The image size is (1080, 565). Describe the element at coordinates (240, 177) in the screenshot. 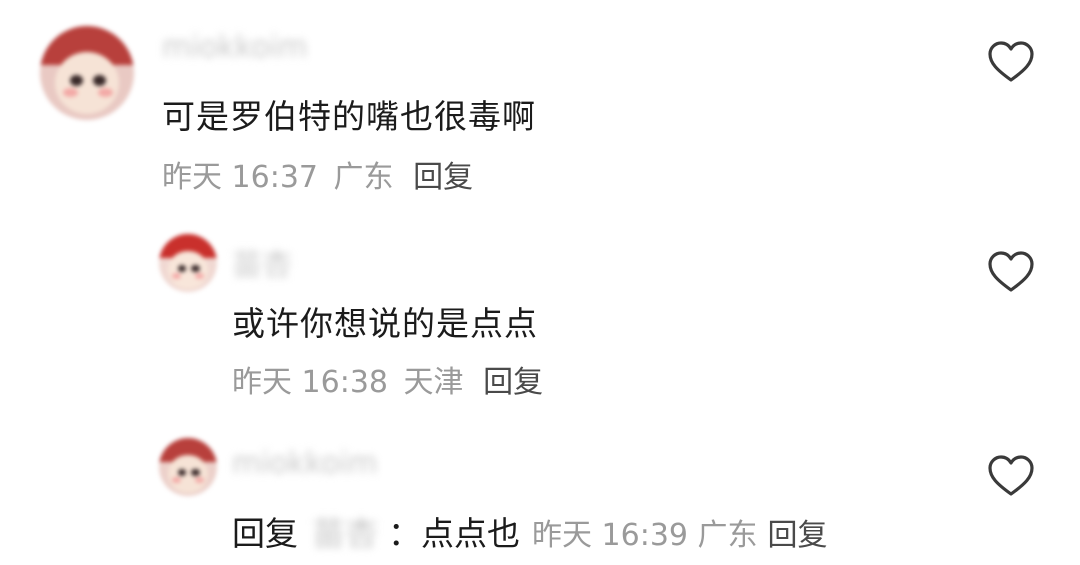

I see `comment-time: 昨天 16:37` at that location.